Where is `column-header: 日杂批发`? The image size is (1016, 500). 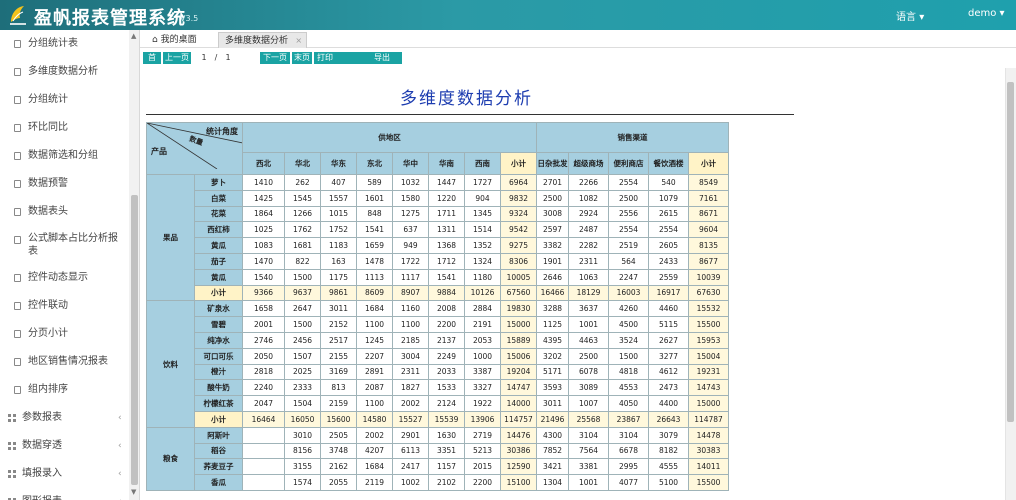
column-header: 日杂批发 is located at coordinates (552, 163).